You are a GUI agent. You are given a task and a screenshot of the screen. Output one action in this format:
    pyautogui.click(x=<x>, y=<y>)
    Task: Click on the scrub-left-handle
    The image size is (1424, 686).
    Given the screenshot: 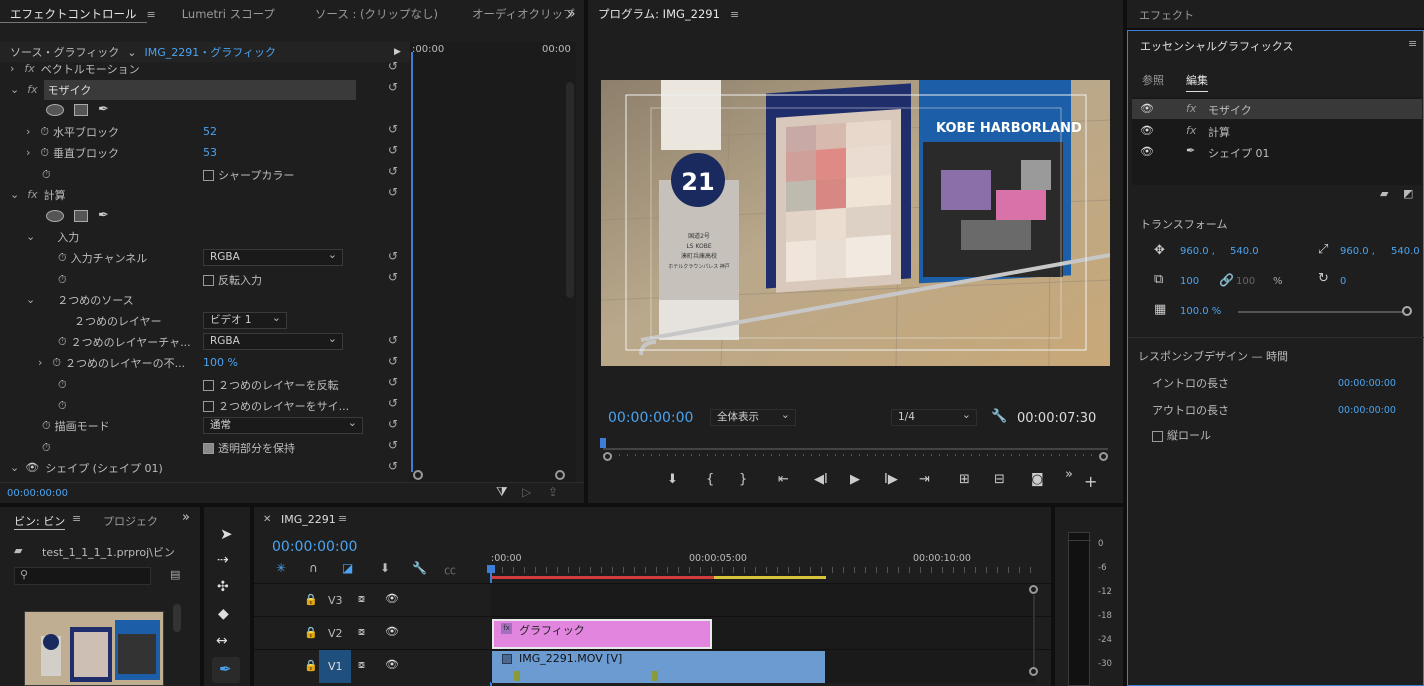 What is the action you would take?
    pyautogui.click(x=607, y=456)
    